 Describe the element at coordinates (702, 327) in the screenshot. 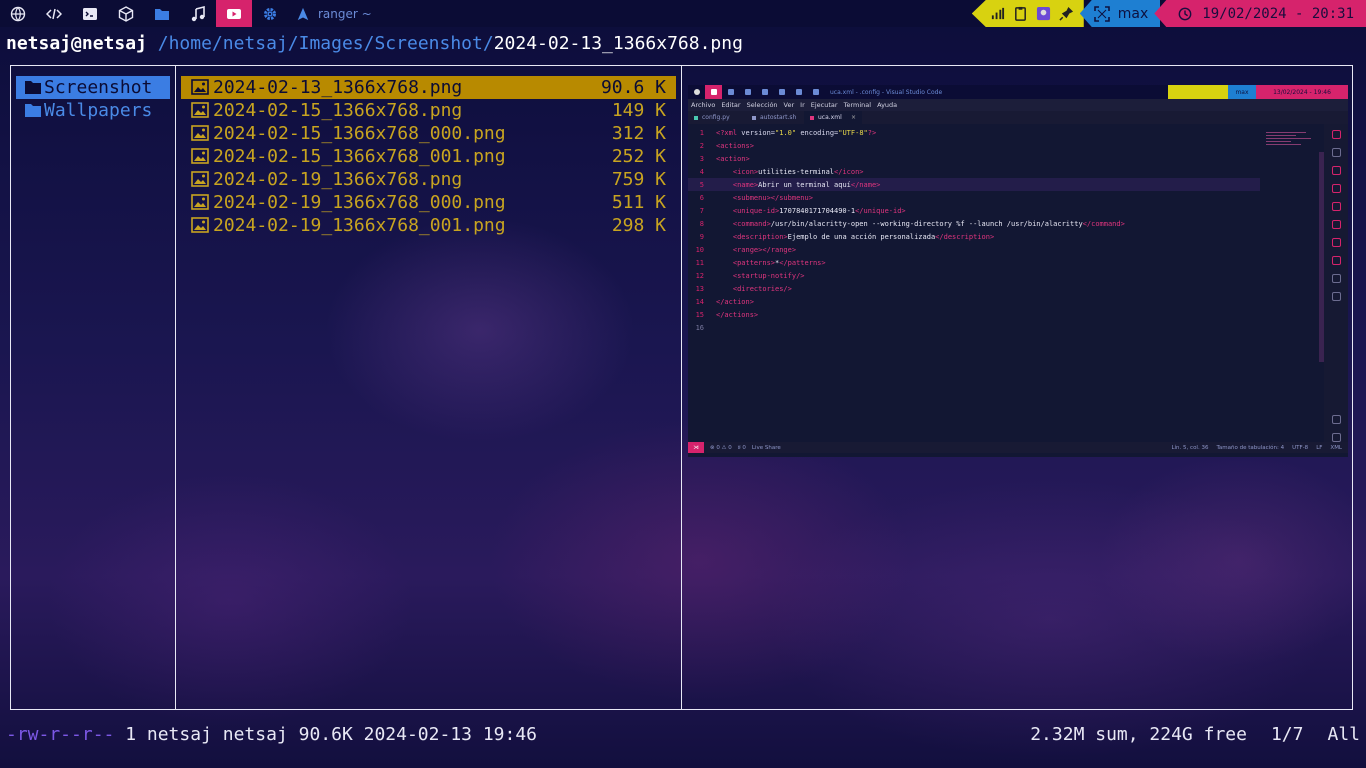

I see `preview-code-line: 16` at that location.